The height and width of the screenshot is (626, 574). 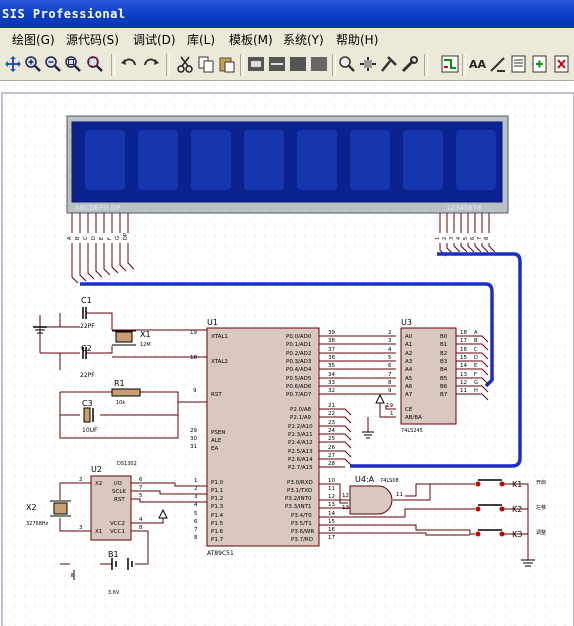 I want to click on pin-num: 17, so click(x=331, y=538).